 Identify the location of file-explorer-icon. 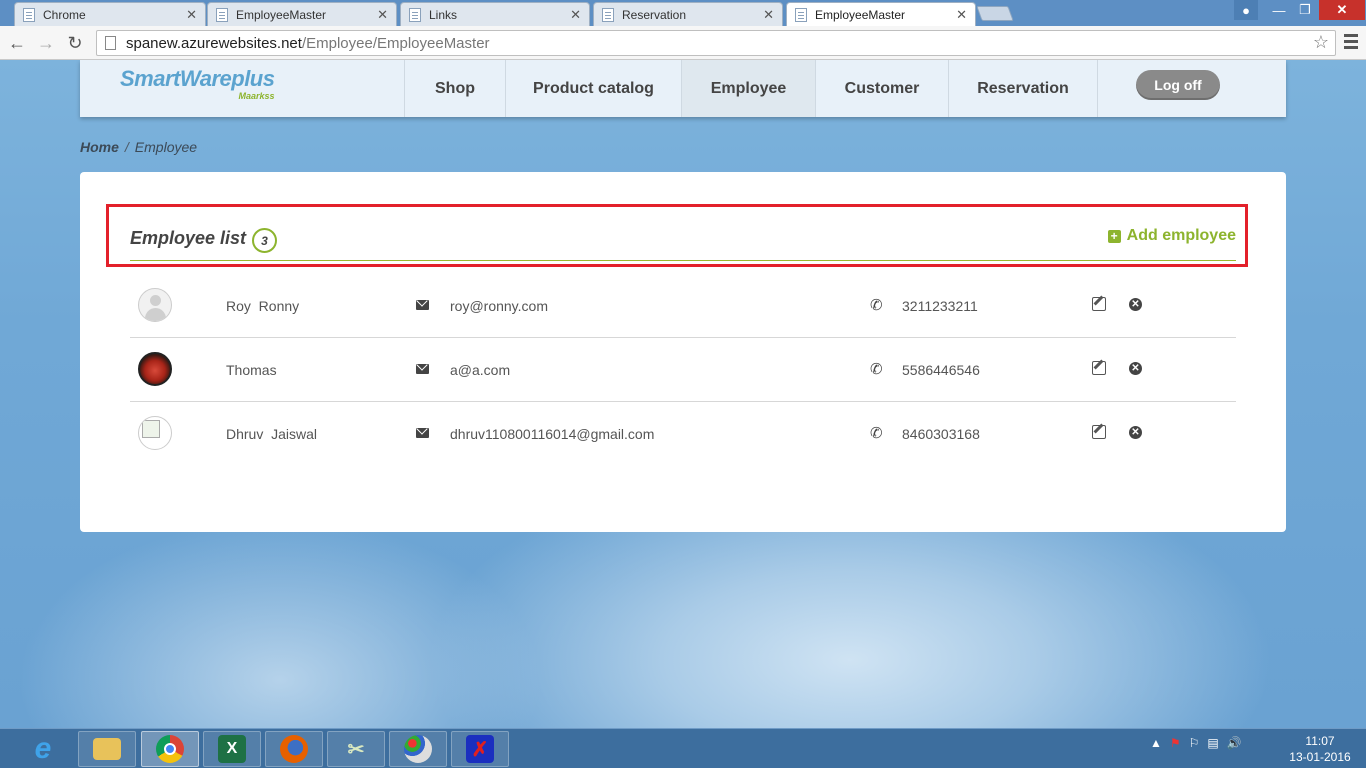
(107, 749).